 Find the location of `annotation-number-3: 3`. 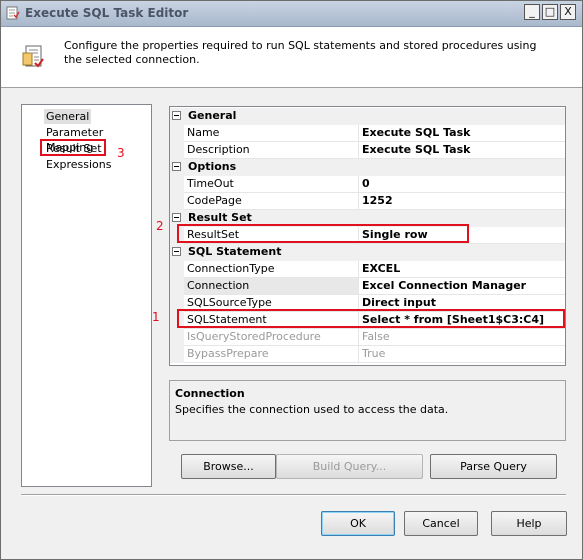

annotation-number-3: 3 is located at coordinates (121, 153).